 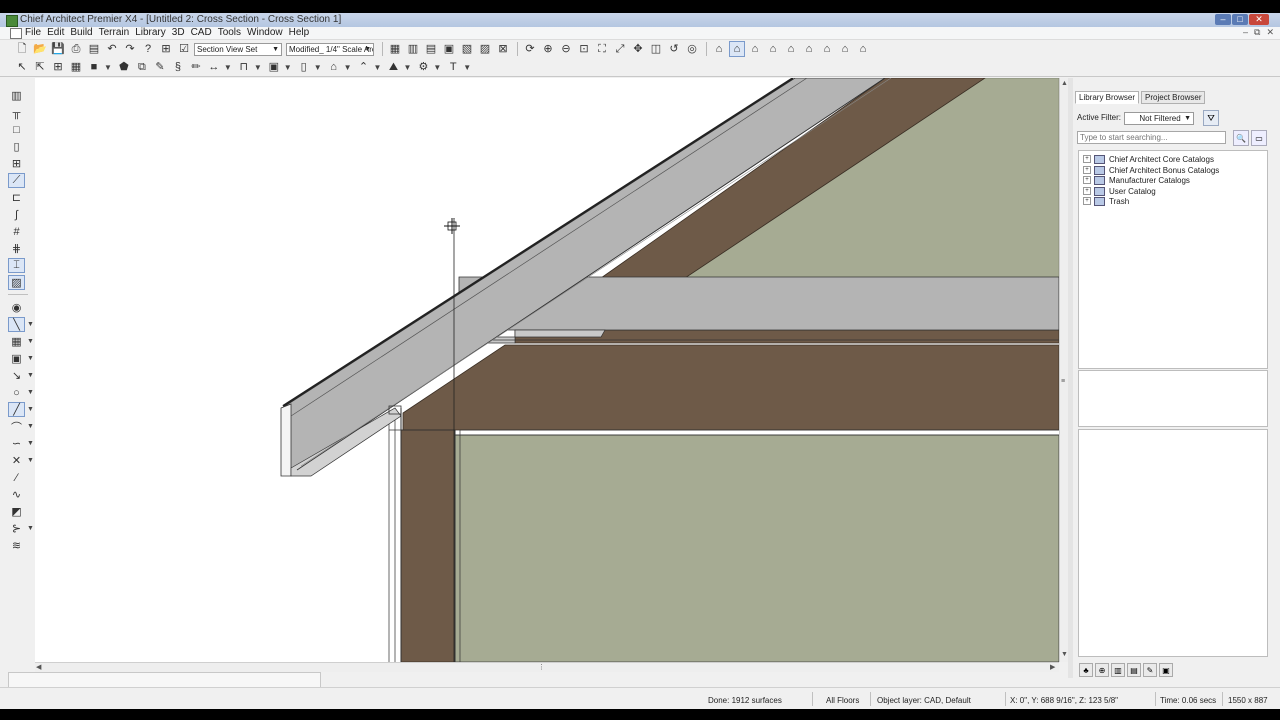 I want to click on camera-icon: ◫, so click(x=656, y=49).